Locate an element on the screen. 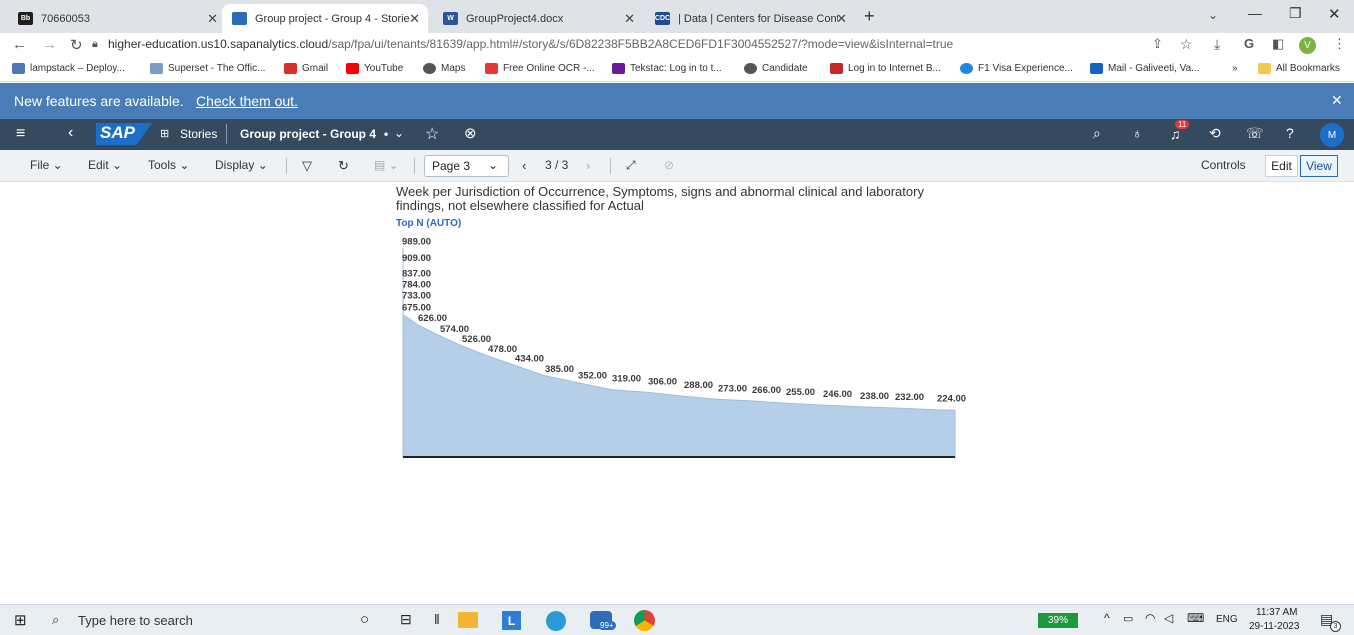 This screenshot has height=635, width=1354. data-label: 784.00 is located at coordinates (416, 285).